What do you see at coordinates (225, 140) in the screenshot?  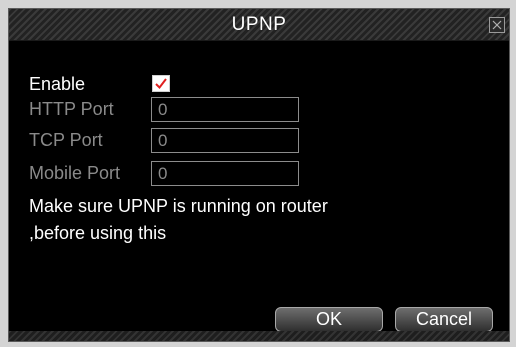 I see `tcp-port-input: 0` at bounding box center [225, 140].